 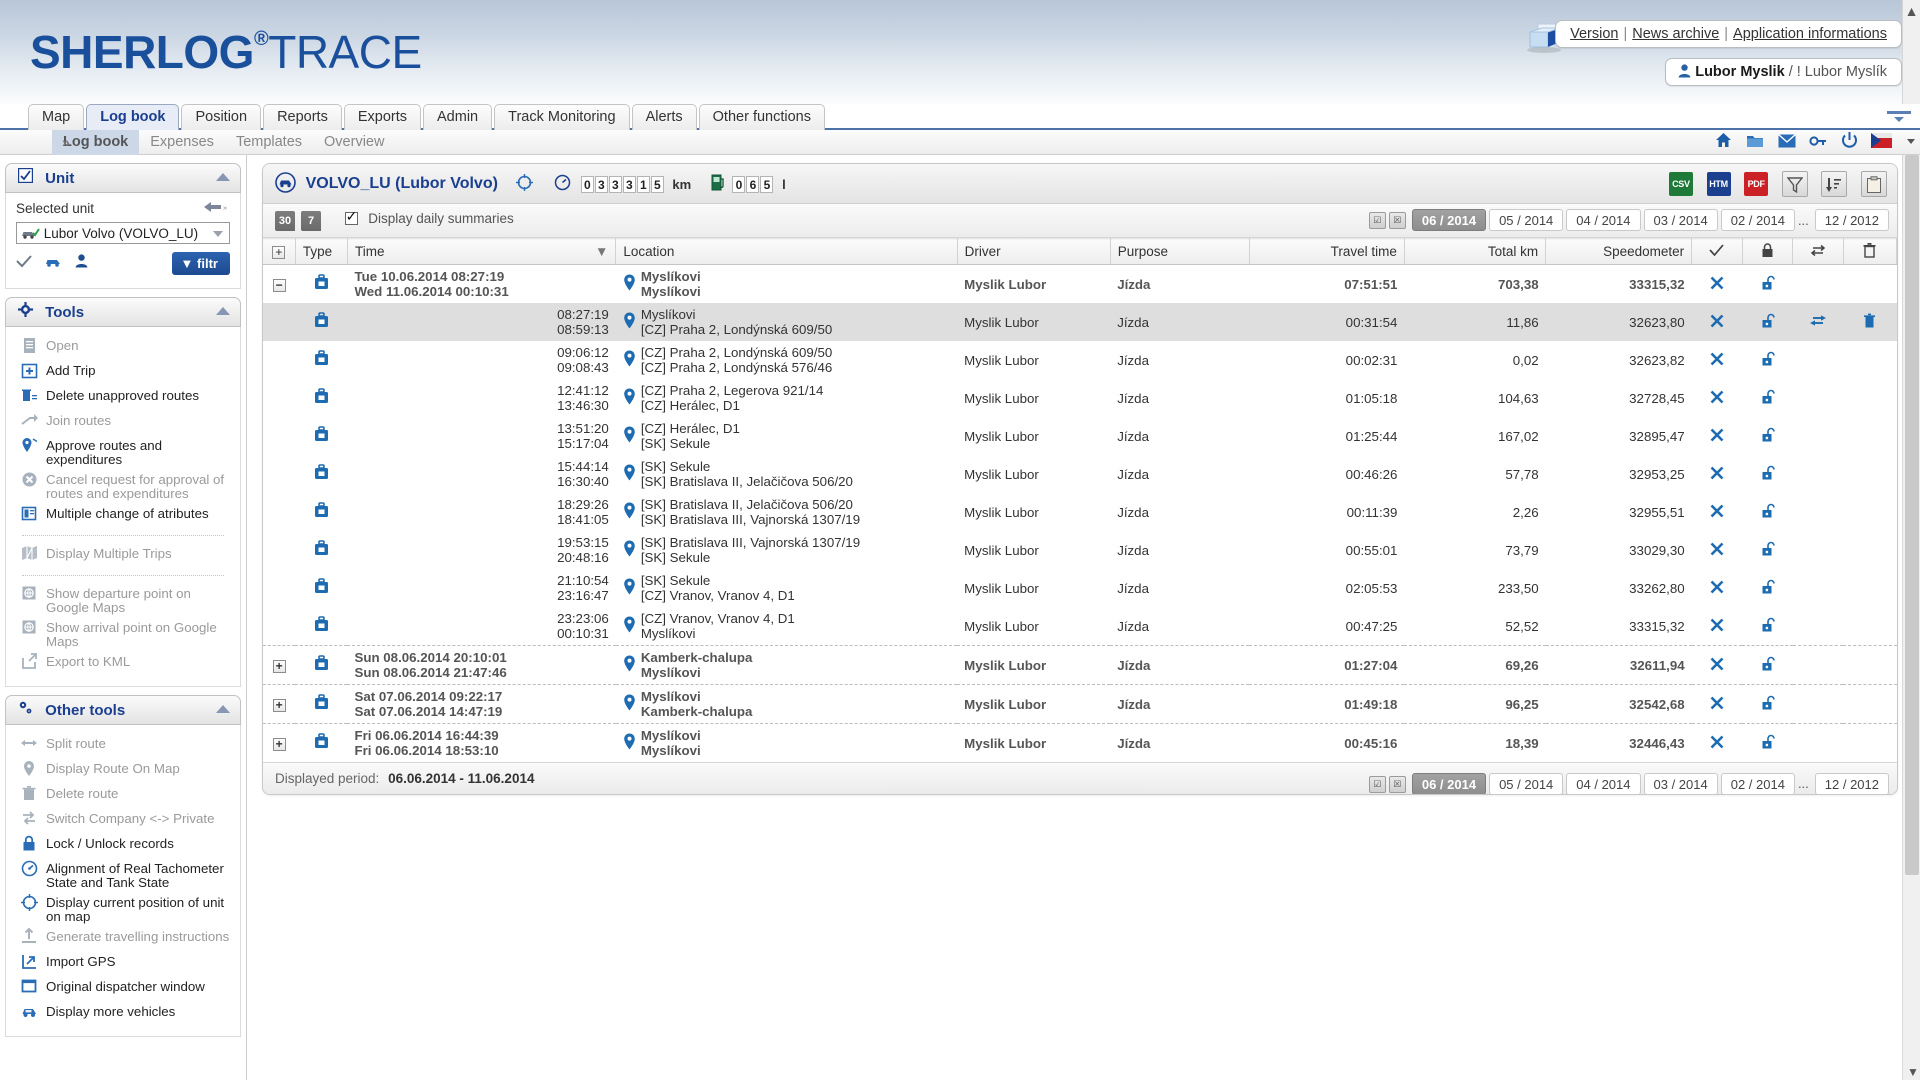 What do you see at coordinates (123, 312) in the screenshot?
I see `tools-panel-header: Tools` at bounding box center [123, 312].